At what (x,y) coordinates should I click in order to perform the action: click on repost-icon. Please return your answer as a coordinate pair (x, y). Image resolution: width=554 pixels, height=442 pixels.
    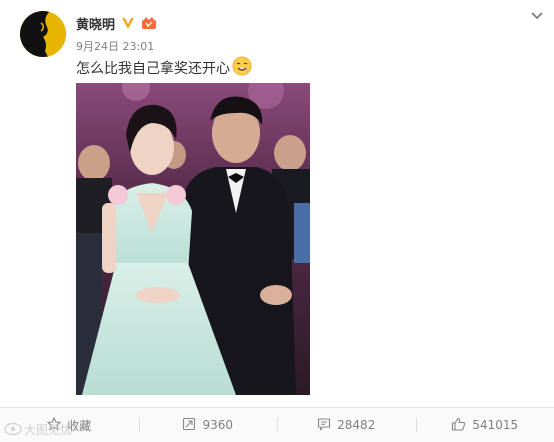
    Looking at the image, I should click on (189, 425).